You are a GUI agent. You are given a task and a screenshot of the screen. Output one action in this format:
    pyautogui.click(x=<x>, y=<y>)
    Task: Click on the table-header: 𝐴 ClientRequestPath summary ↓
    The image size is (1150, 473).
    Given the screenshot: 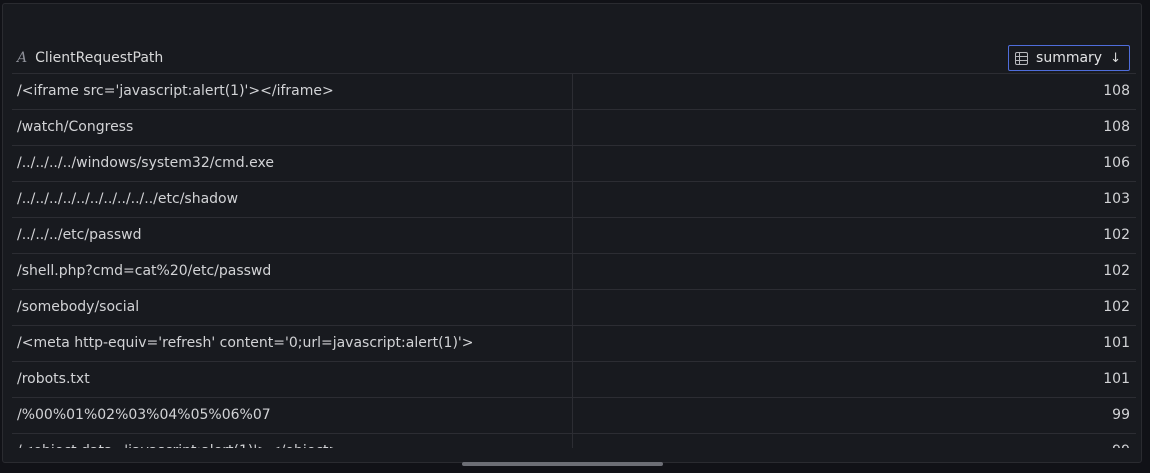 What is the action you would take?
    pyautogui.click(x=574, y=59)
    